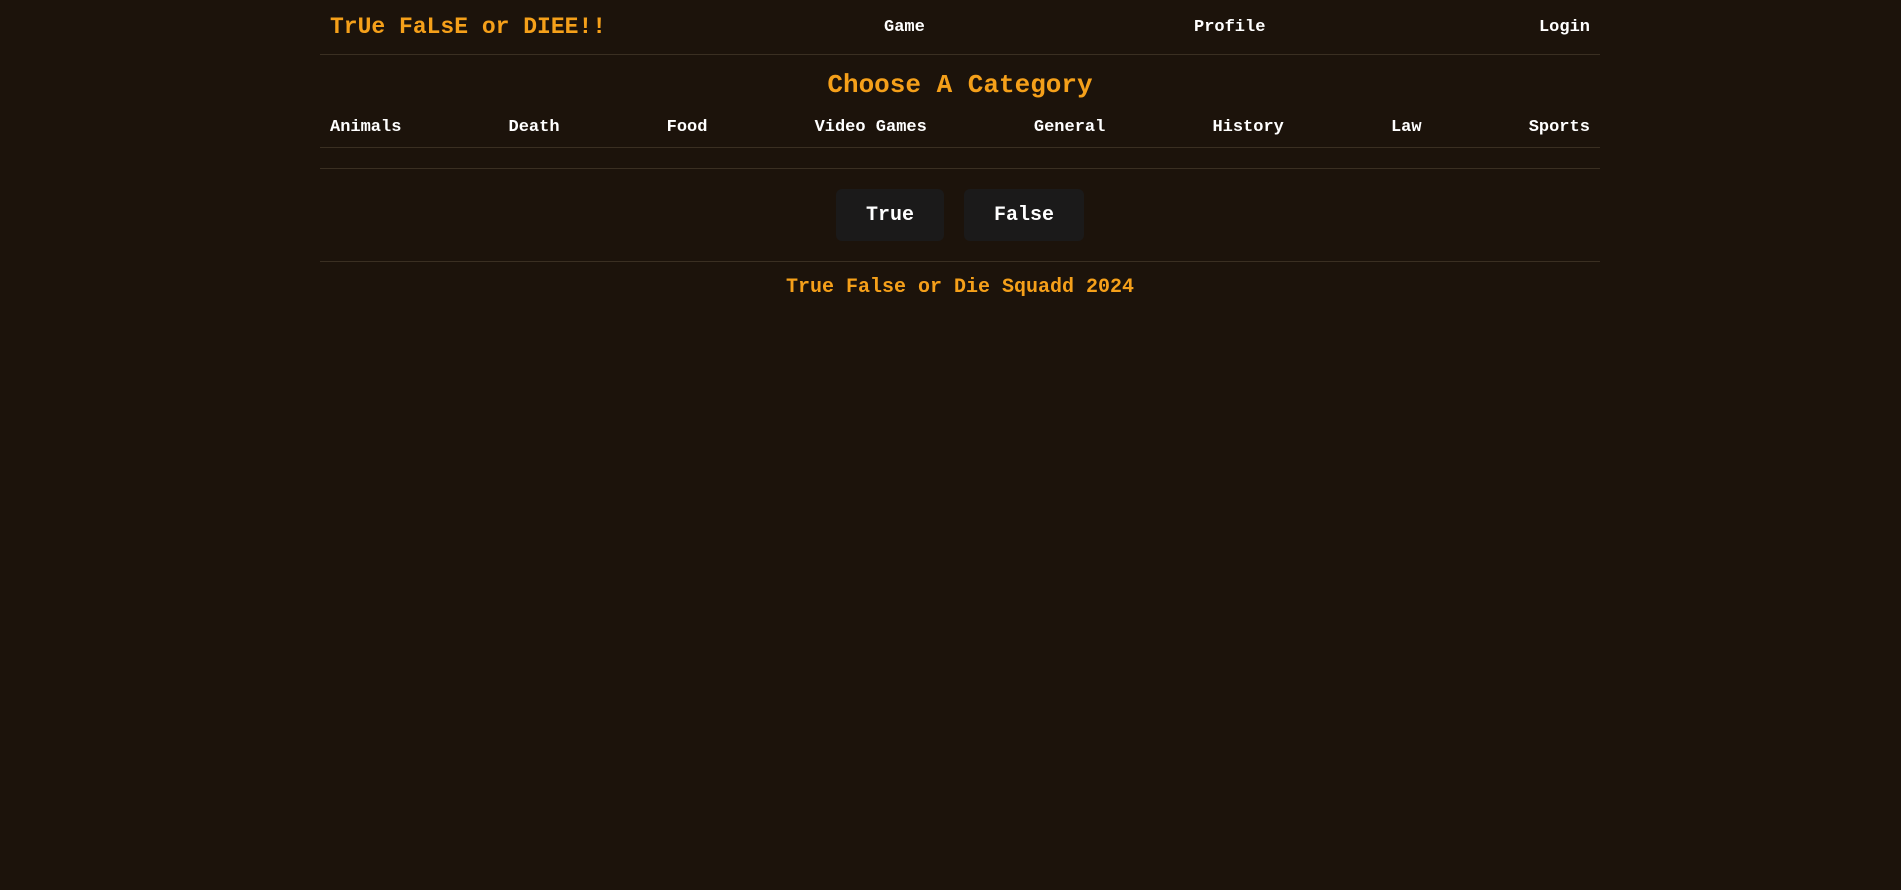 This screenshot has height=890, width=1901. Describe the element at coordinates (1229, 27) in the screenshot. I see `nav-profile-link: Profile` at that location.